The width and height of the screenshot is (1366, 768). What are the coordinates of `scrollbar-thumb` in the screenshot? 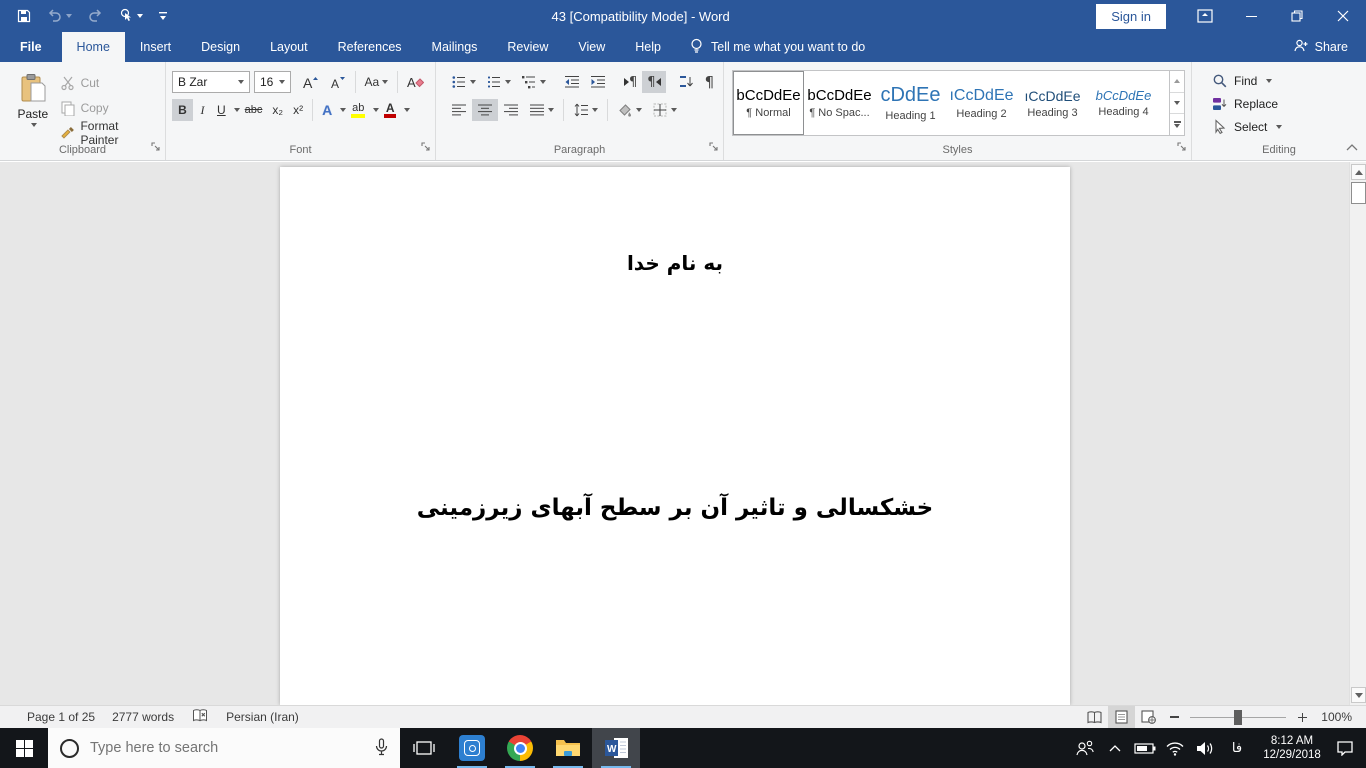 It's located at (1358, 193).